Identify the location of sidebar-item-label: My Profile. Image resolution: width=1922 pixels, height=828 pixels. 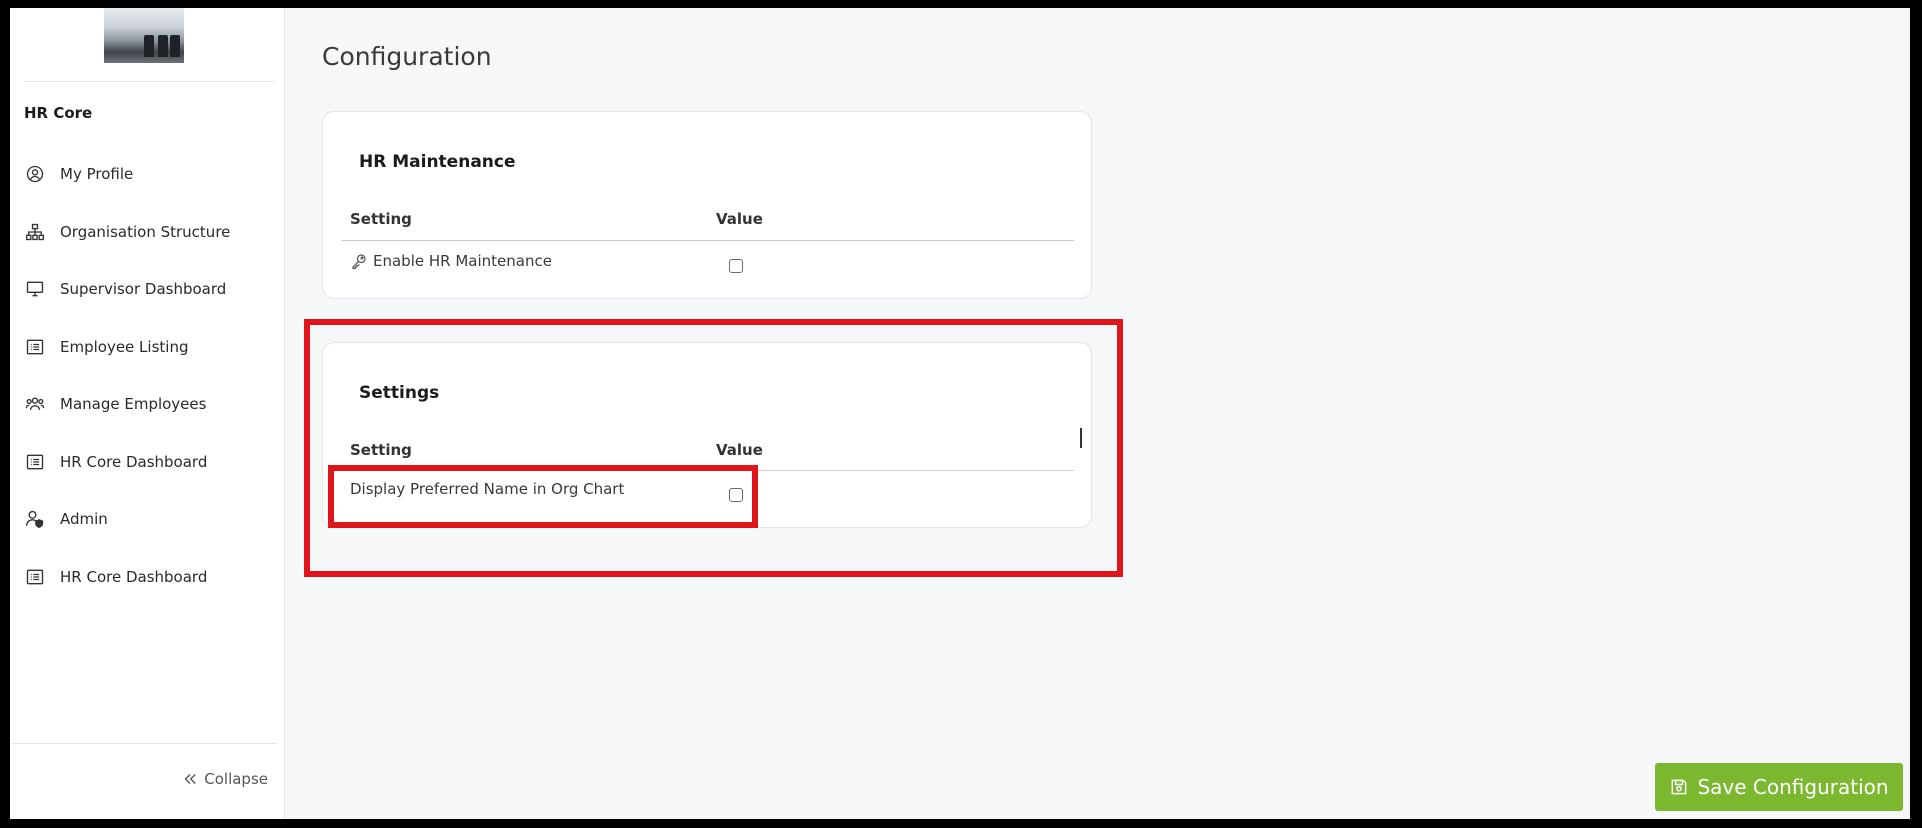
(97, 174).